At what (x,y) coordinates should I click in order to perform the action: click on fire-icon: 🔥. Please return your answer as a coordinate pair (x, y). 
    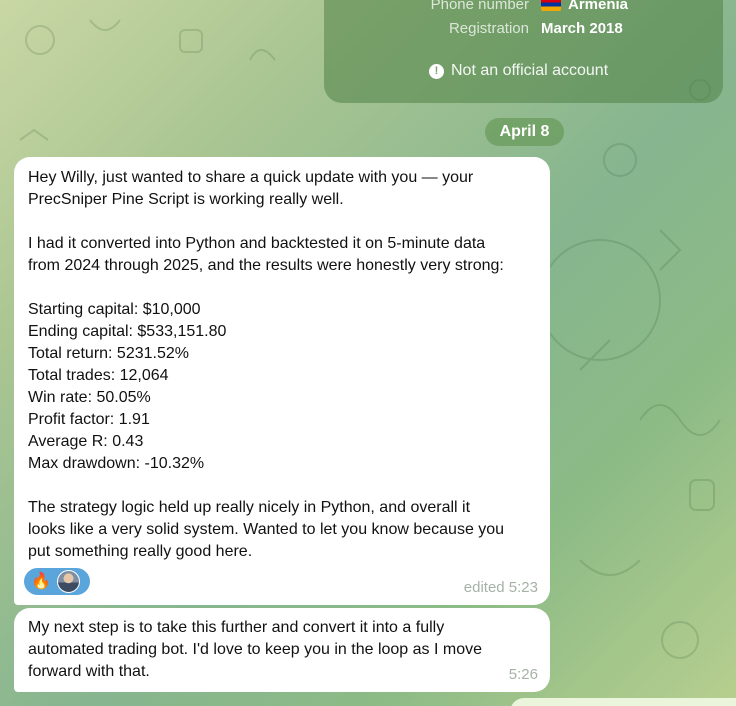
    Looking at the image, I should click on (41, 581).